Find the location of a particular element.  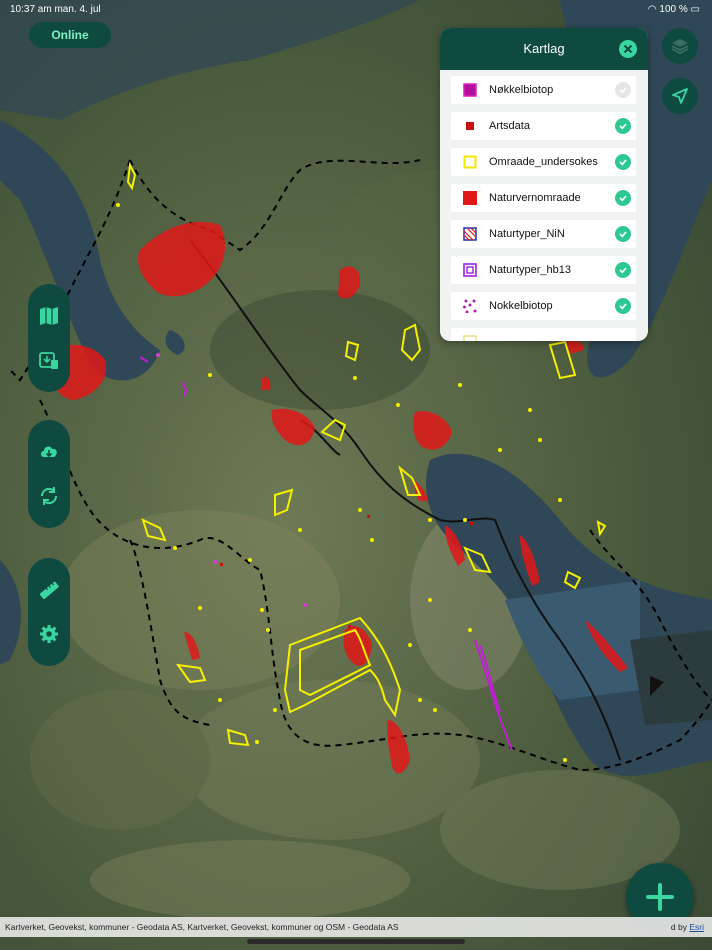

purple-dotted-symbol-icon is located at coordinates (470, 306).